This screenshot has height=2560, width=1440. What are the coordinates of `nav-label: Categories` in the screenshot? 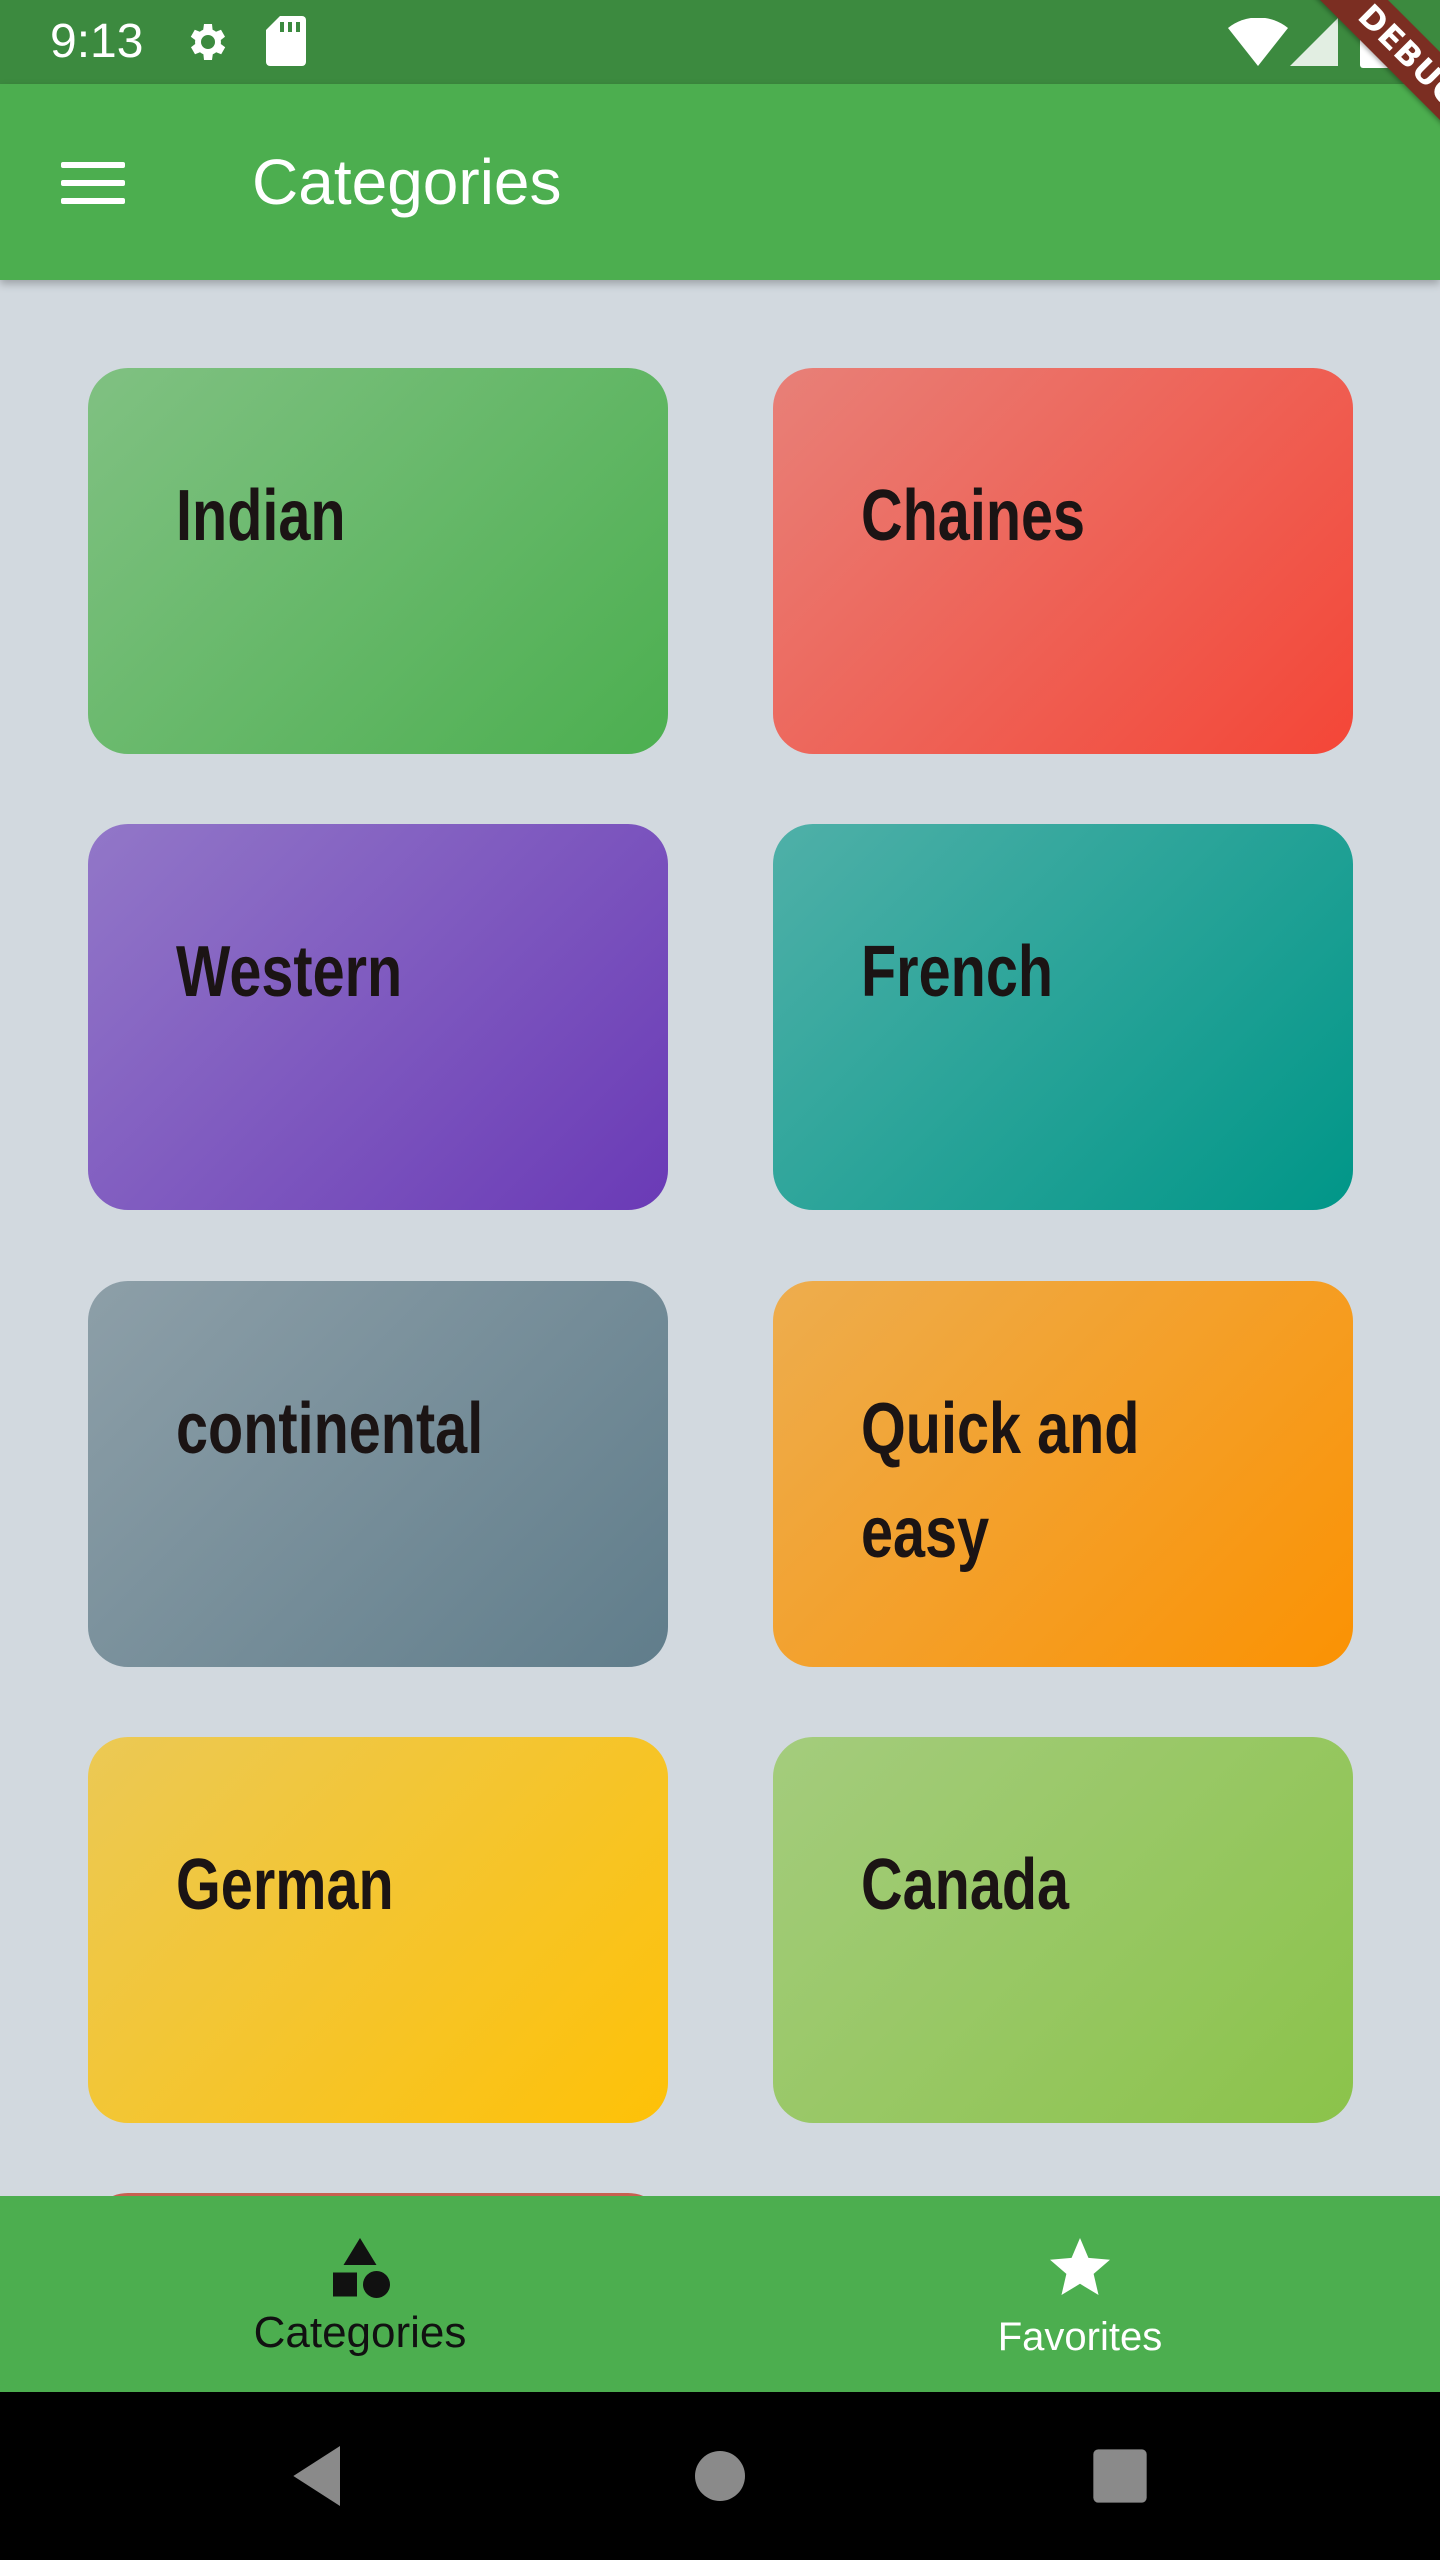 It's located at (360, 2332).